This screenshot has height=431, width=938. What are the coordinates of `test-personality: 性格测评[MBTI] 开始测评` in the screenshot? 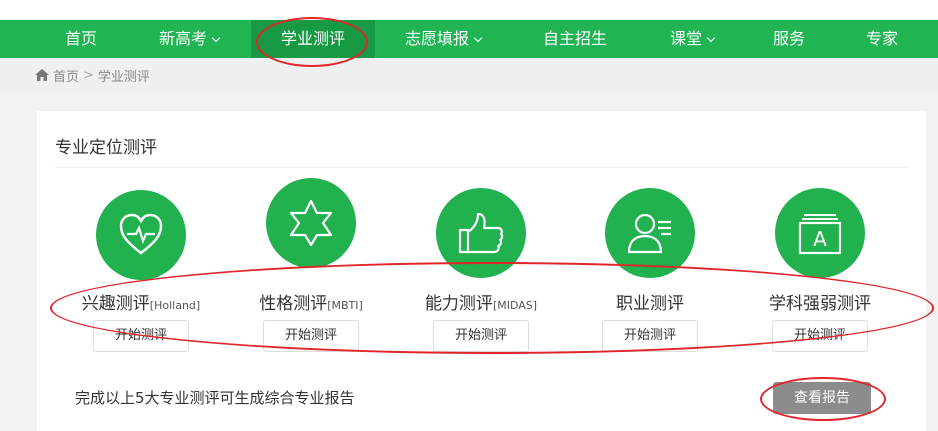 It's located at (311, 265).